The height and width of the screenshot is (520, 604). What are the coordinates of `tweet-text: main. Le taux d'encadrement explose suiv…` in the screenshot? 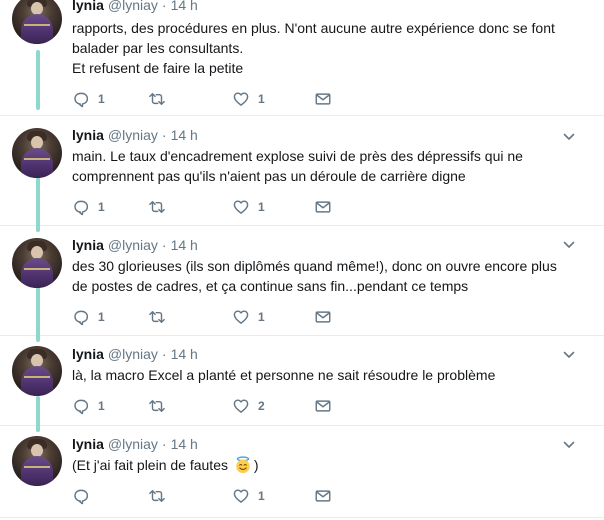 It's located at (327, 166).